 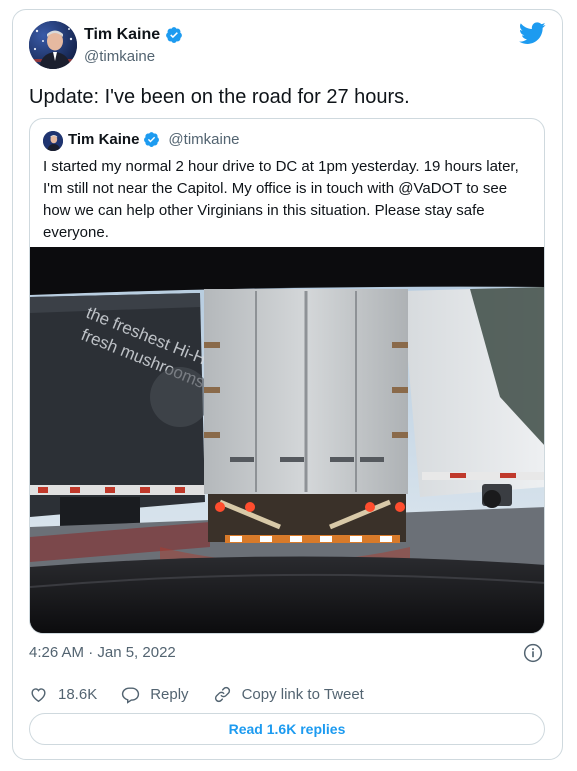 I want to click on quoted-name-row: Tim Kaine @timkaine, so click(x=154, y=139).